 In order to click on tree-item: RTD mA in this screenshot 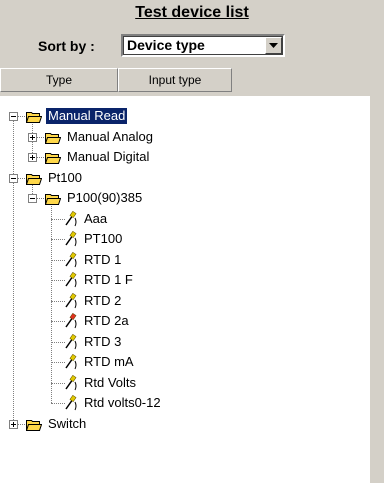, I will do `click(185, 362)`.